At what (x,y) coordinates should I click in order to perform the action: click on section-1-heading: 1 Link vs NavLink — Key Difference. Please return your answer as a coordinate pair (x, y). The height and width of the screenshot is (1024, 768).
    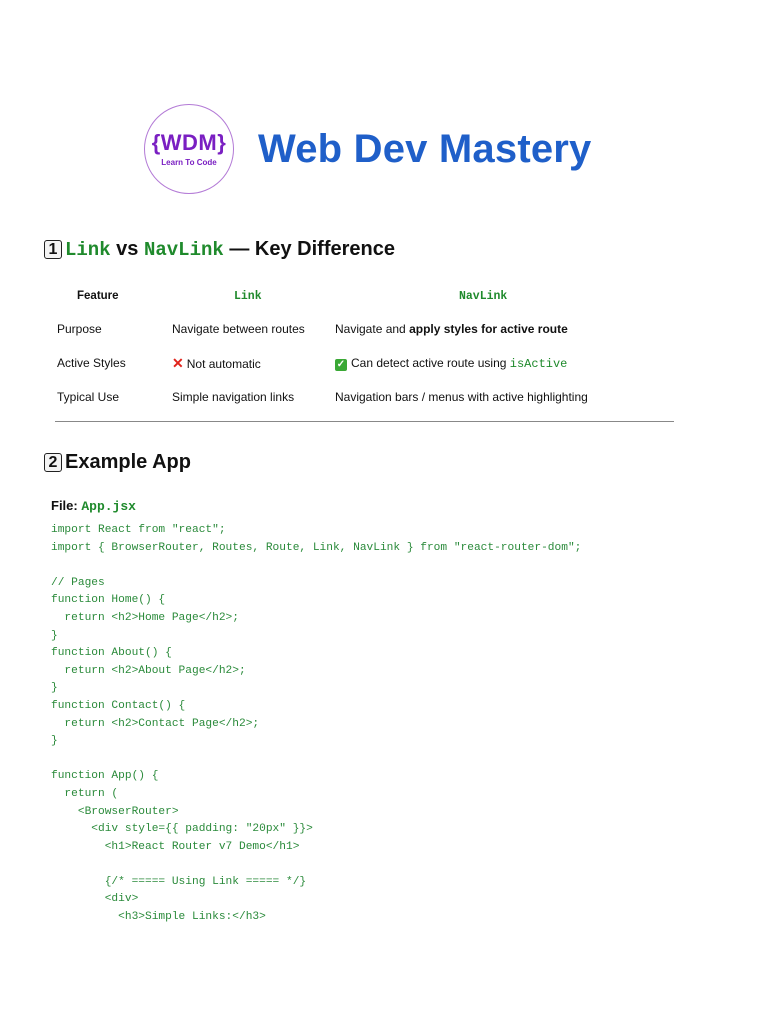
    Looking at the image, I should click on (219, 249).